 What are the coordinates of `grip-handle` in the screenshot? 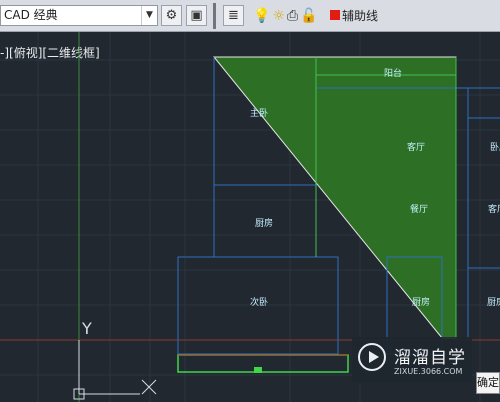 It's located at (258, 370).